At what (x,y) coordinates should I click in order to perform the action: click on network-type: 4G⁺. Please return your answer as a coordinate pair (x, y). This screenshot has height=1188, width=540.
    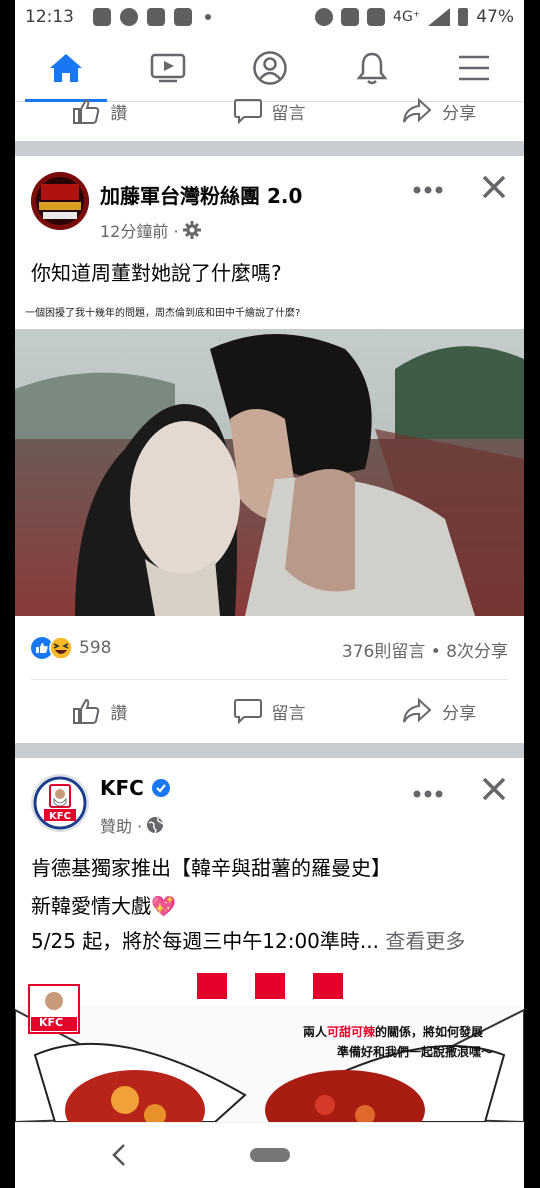
    Looking at the image, I should click on (407, 17).